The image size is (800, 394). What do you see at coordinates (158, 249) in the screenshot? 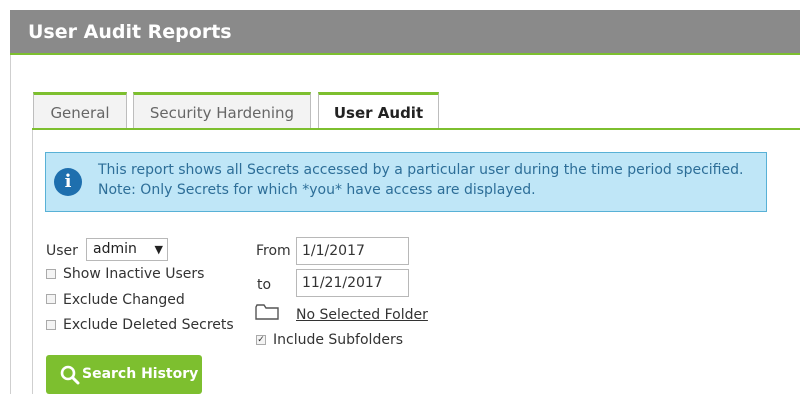
I see `chevron-down-icon: ▼` at bounding box center [158, 249].